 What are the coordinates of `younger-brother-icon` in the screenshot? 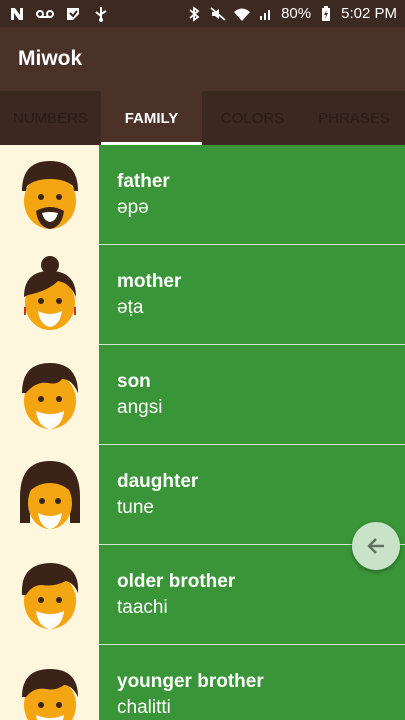 It's located at (49, 694).